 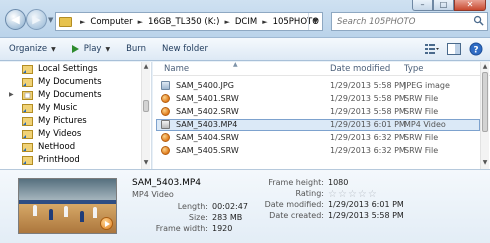 I want to click on detail-size-value: 283 MB, so click(x=227, y=217).